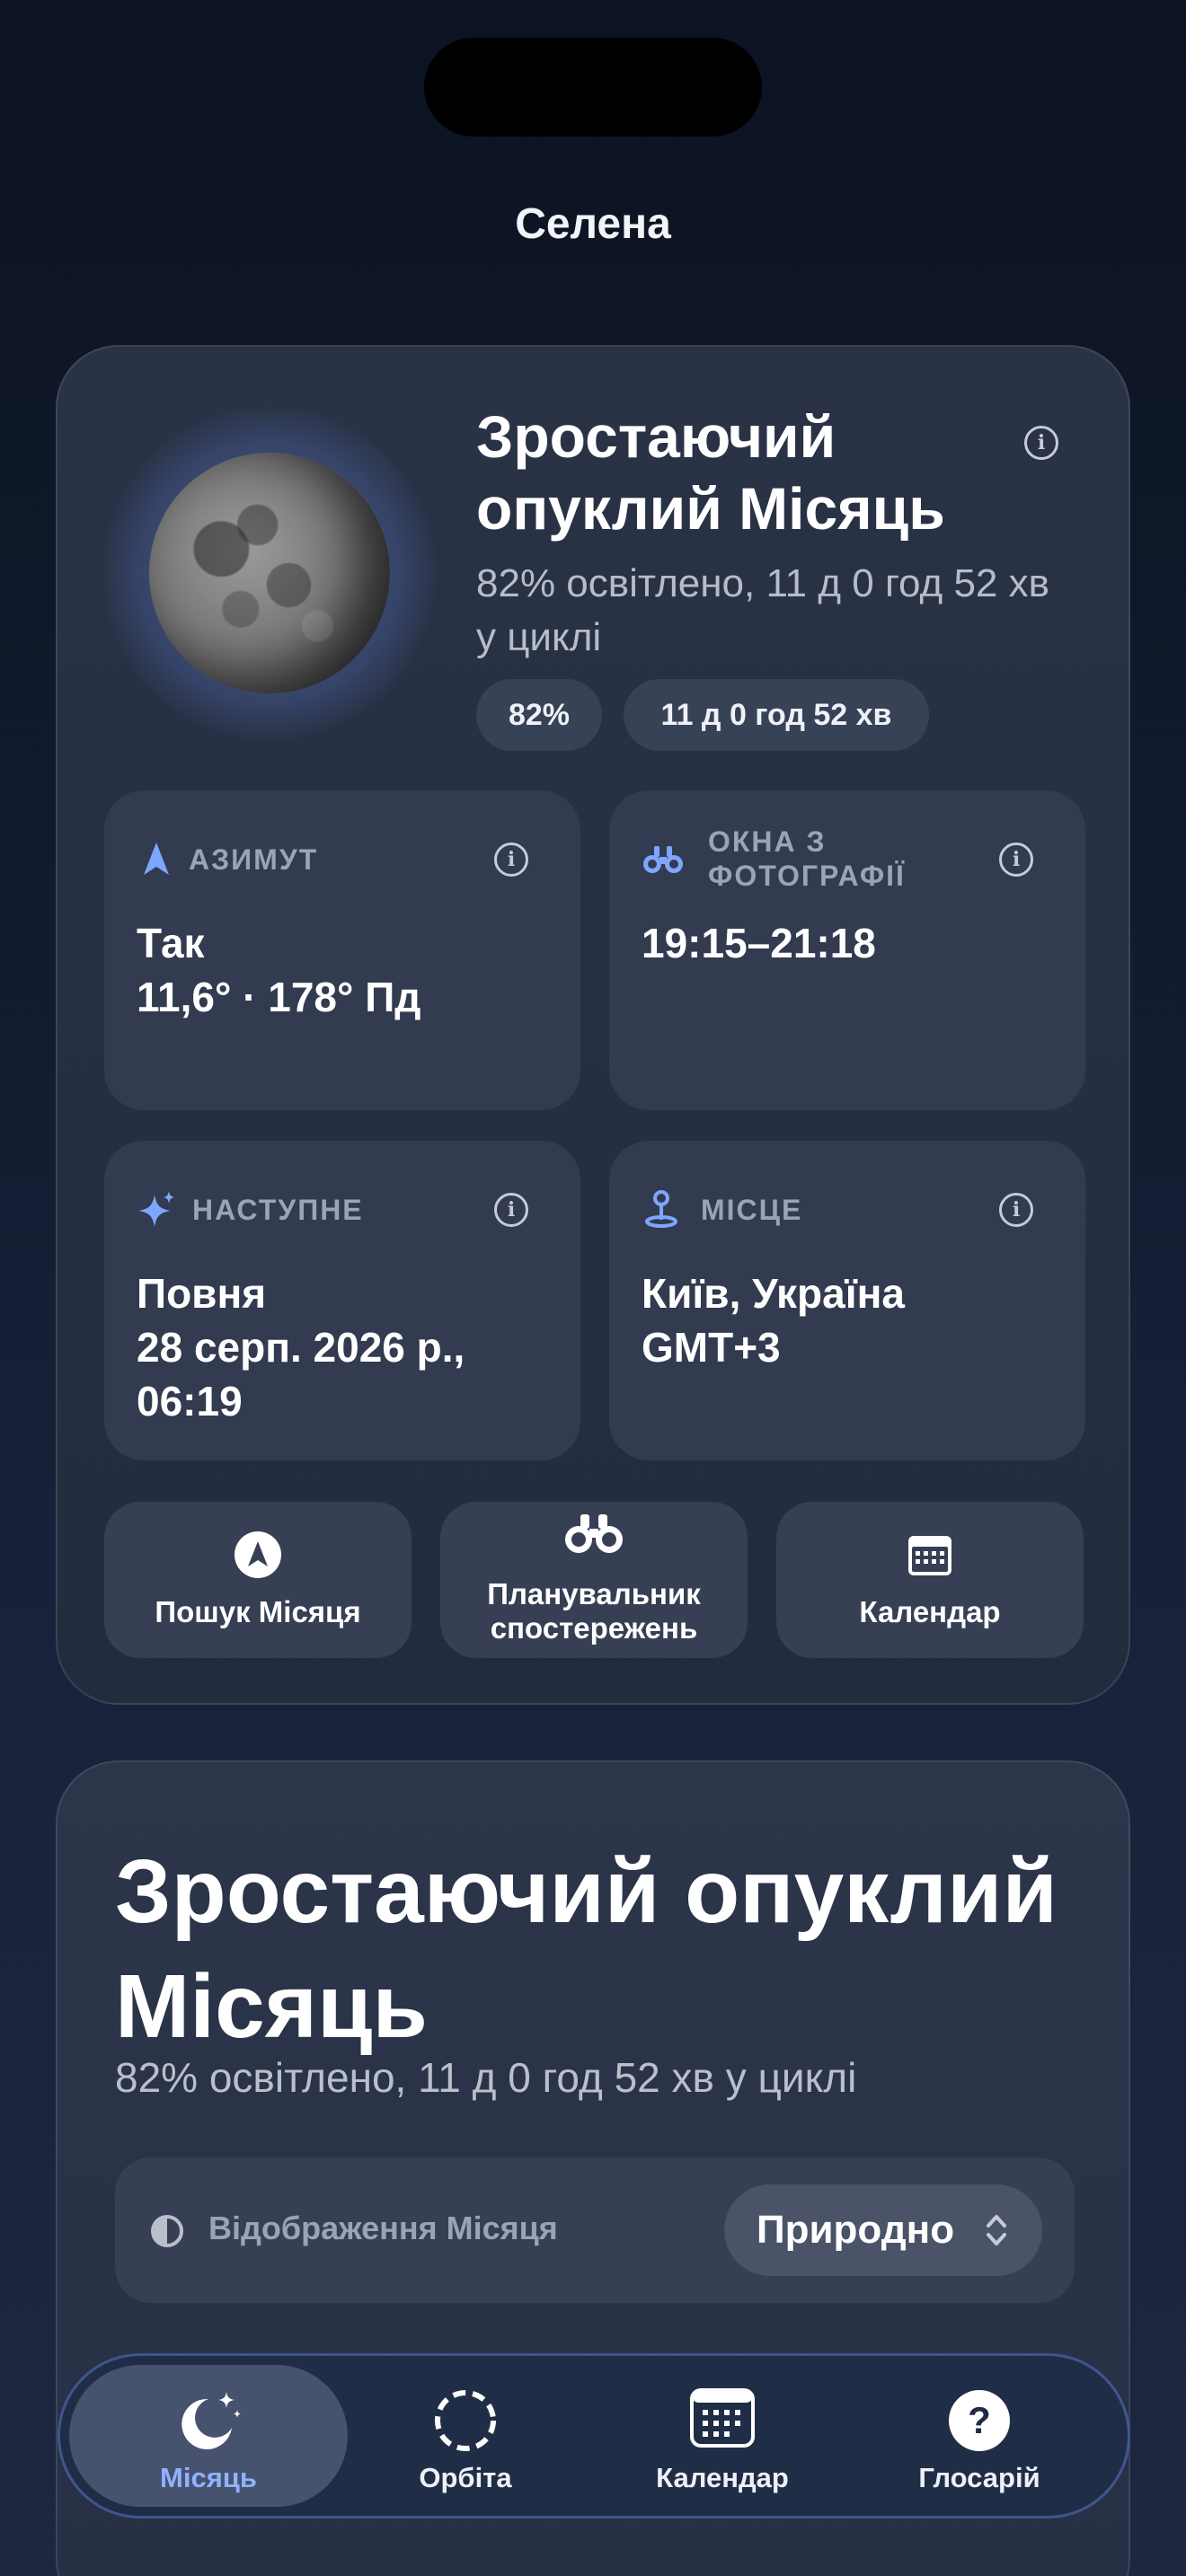 This screenshot has width=1186, height=2576. I want to click on tab-calendar: Календар, so click(722, 2436).